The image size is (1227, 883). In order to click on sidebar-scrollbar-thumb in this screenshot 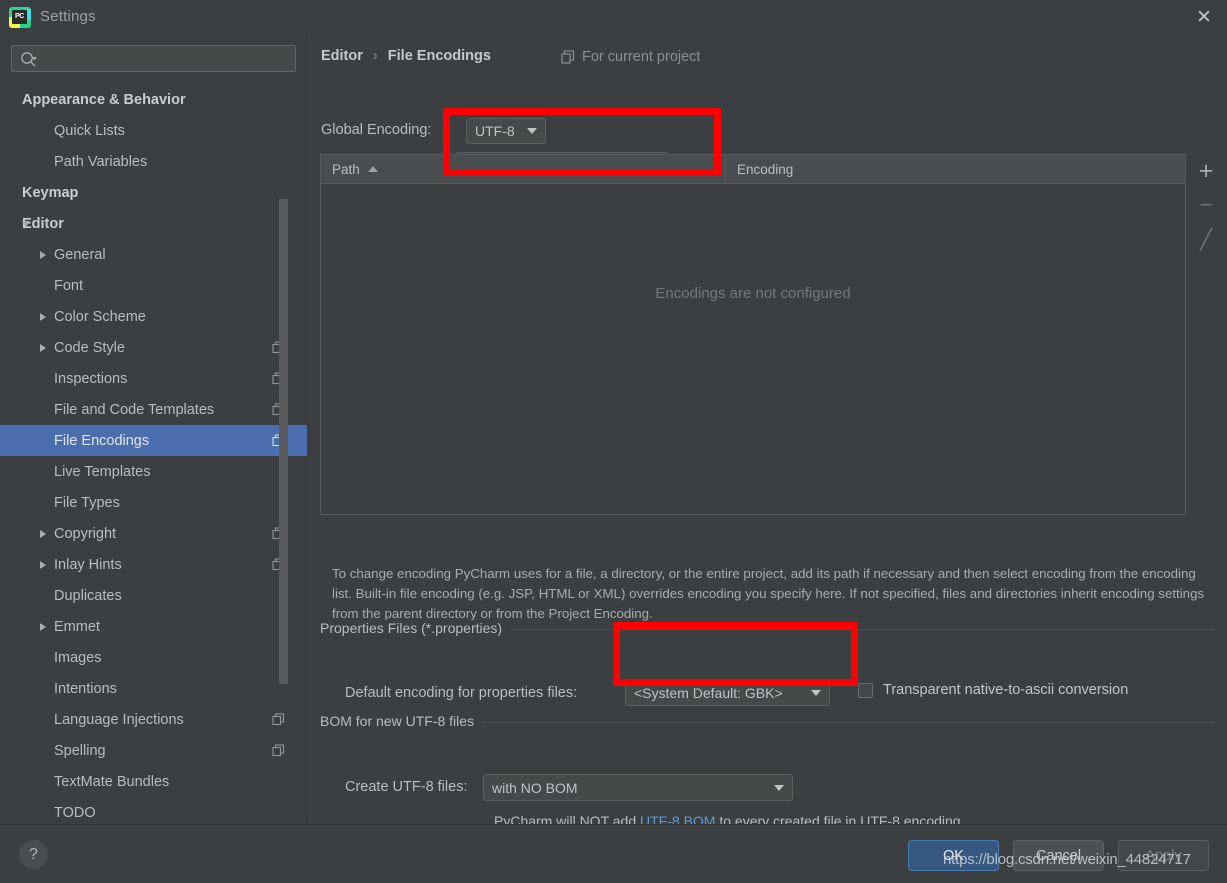, I will do `click(283, 441)`.